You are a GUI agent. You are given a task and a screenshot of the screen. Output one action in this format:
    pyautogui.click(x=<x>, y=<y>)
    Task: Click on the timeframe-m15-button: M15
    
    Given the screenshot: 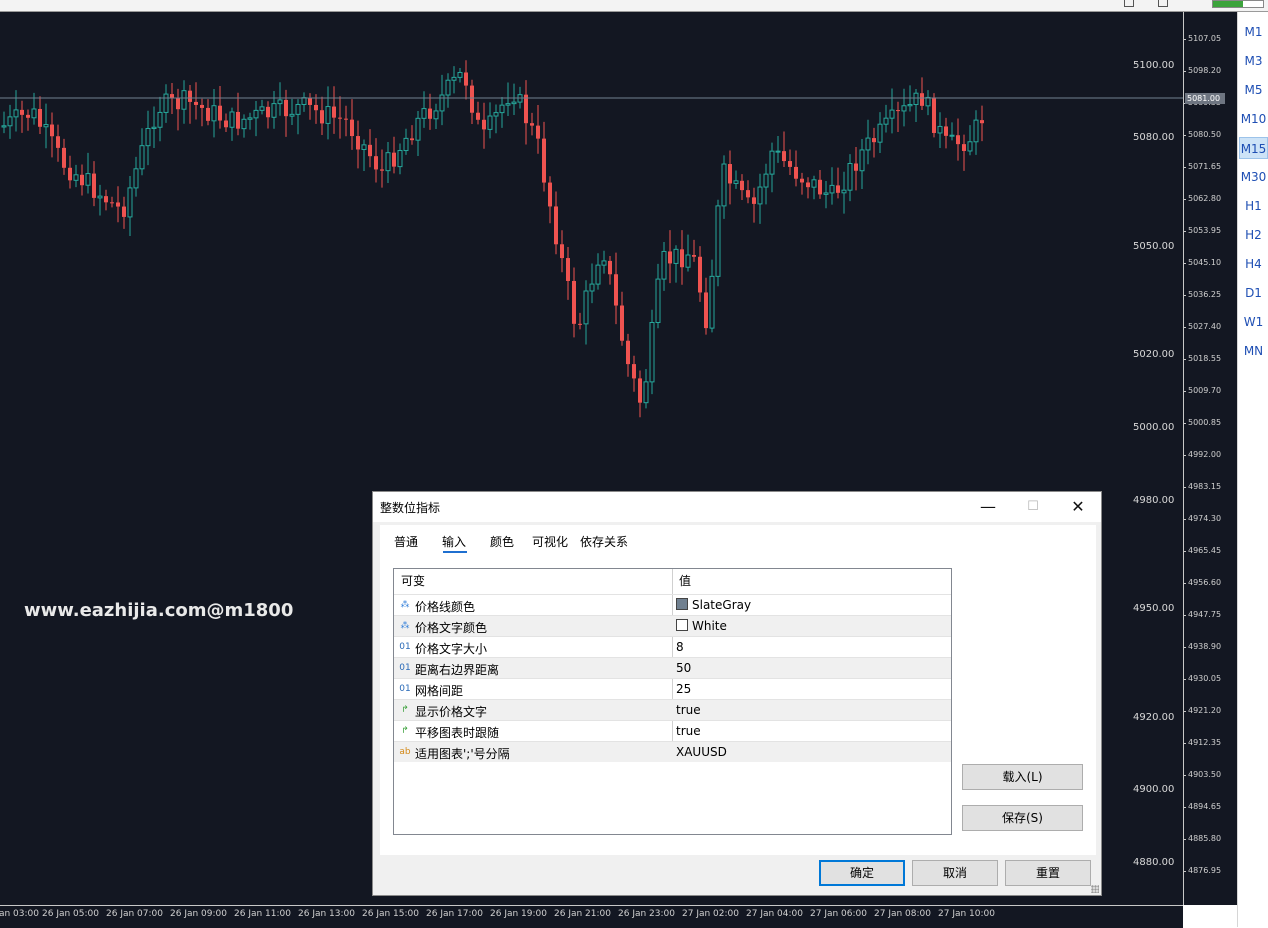 What is the action you would take?
    pyautogui.click(x=1253, y=148)
    